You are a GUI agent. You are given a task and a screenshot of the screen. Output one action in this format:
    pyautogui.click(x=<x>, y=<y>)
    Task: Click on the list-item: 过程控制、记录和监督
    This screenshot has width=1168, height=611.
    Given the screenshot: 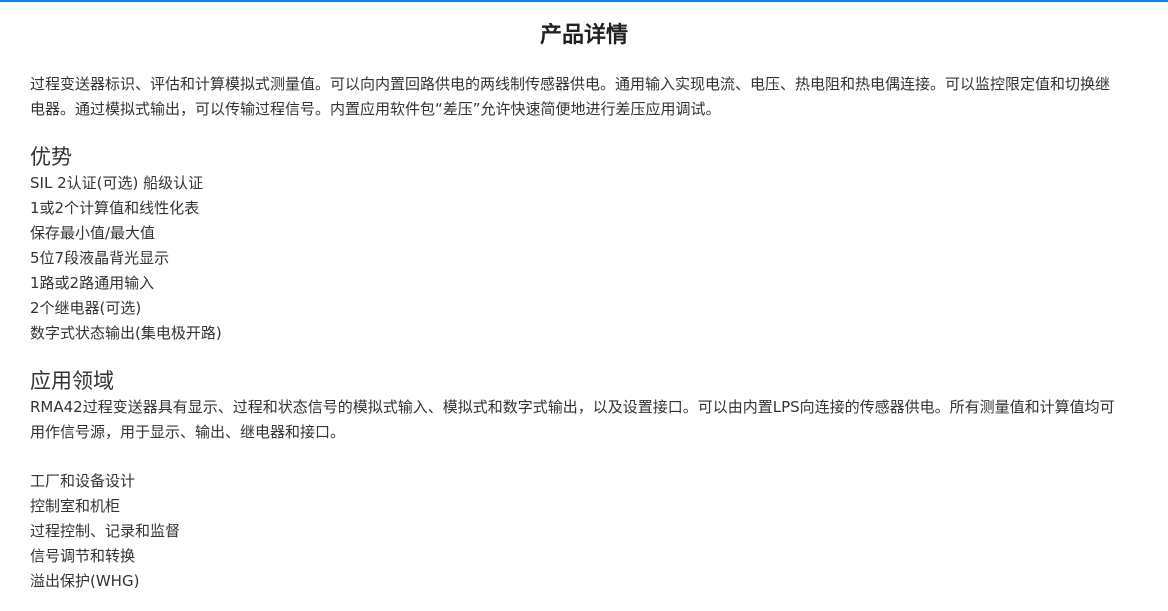 What is the action you would take?
    pyautogui.click(x=105, y=531)
    